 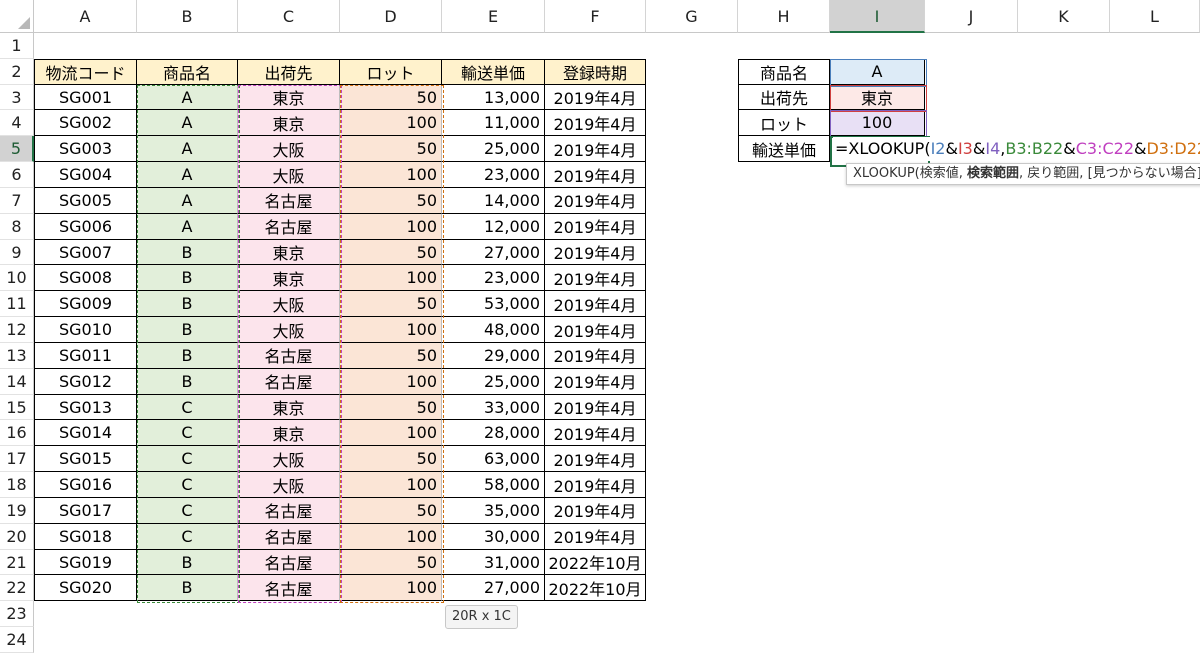 I want to click on row-header-3: 3, so click(x=17, y=97).